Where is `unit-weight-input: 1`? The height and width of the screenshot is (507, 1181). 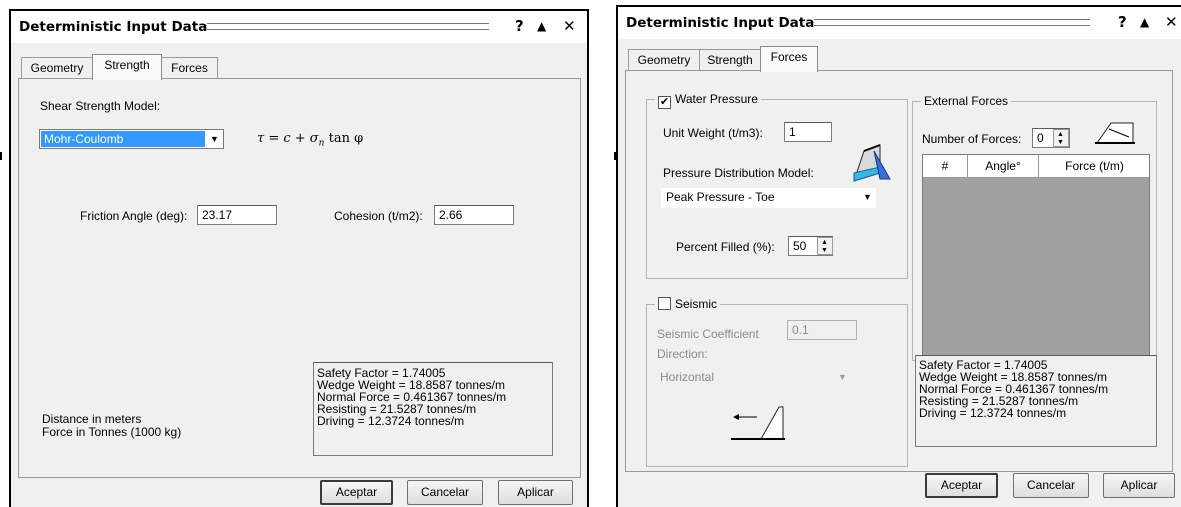 unit-weight-input: 1 is located at coordinates (808, 132).